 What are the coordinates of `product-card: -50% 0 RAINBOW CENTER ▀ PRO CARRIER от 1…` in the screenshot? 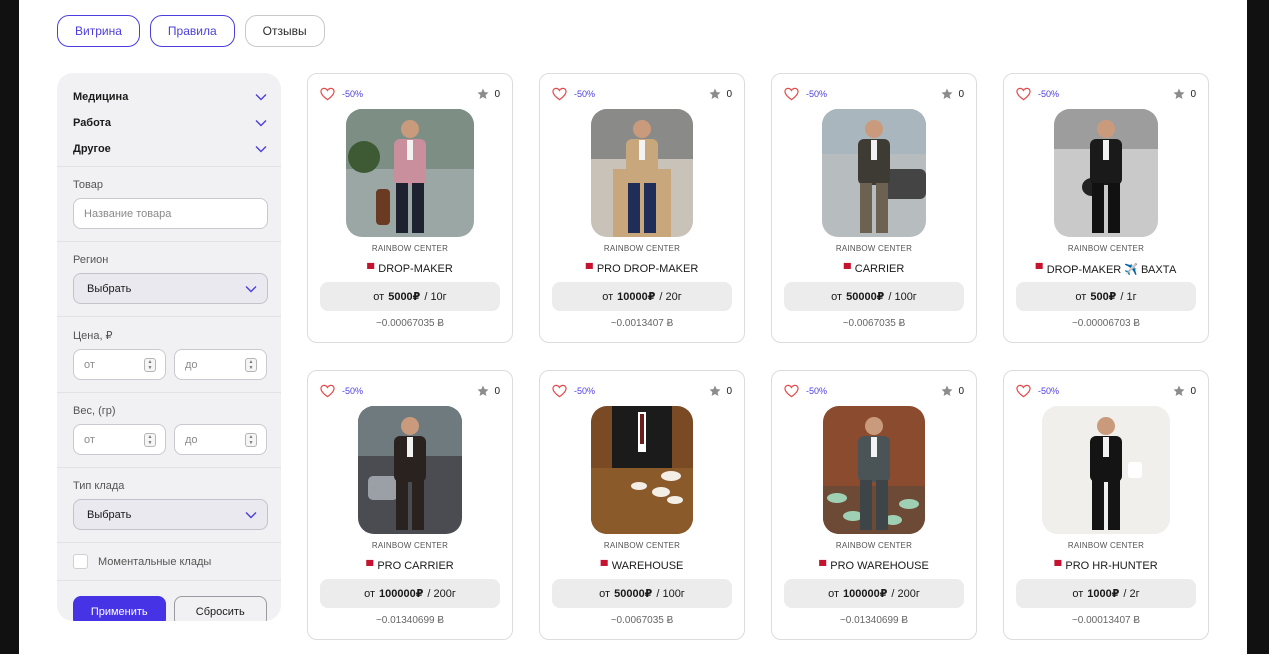 It's located at (410, 505).